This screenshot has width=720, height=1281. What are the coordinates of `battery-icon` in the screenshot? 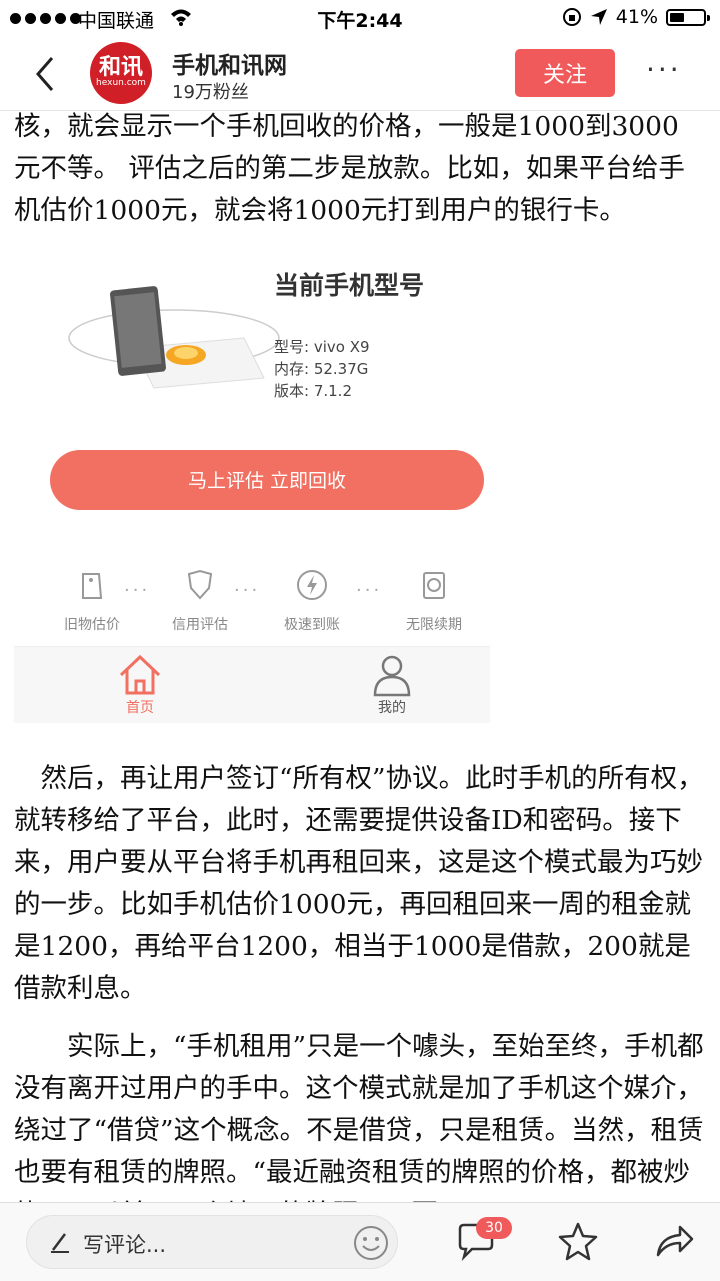 It's located at (688, 17).